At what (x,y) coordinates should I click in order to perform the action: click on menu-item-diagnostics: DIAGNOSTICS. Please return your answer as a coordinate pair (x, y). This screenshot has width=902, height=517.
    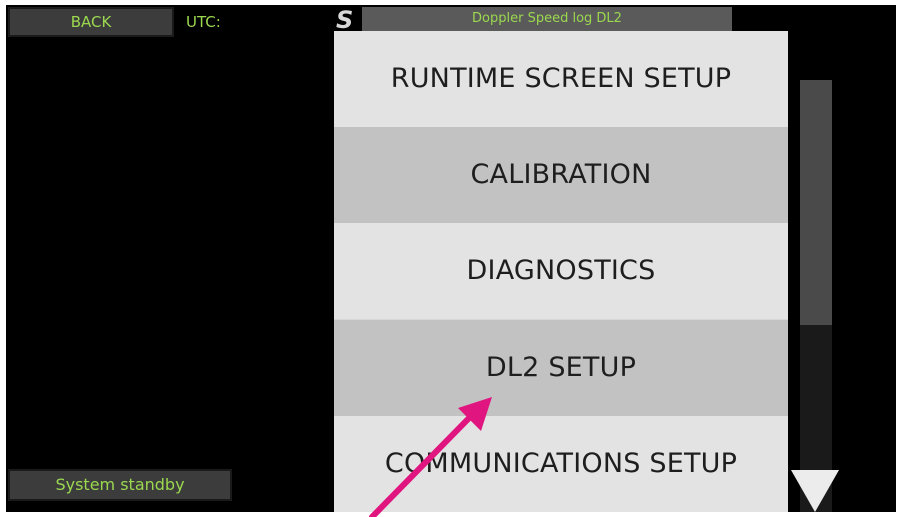
    Looking at the image, I should click on (561, 271).